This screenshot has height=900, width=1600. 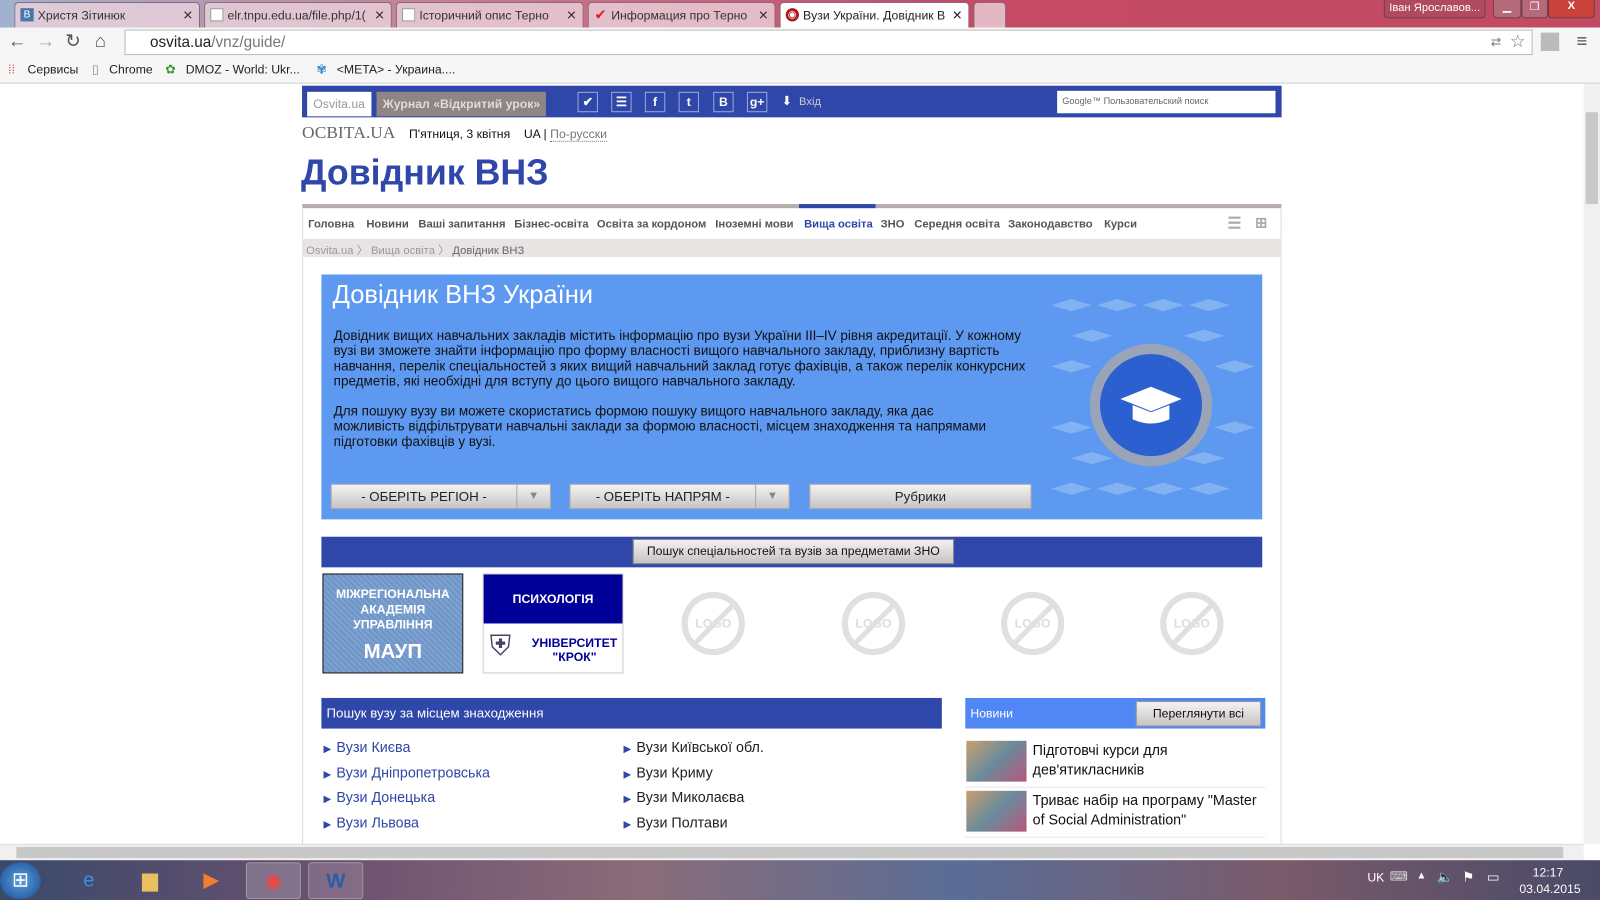 What do you see at coordinates (828, 42) in the screenshot?
I see `address-bar: osvita.ua/vnz/guide/ ☆ ⇄` at bounding box center [828, 42].